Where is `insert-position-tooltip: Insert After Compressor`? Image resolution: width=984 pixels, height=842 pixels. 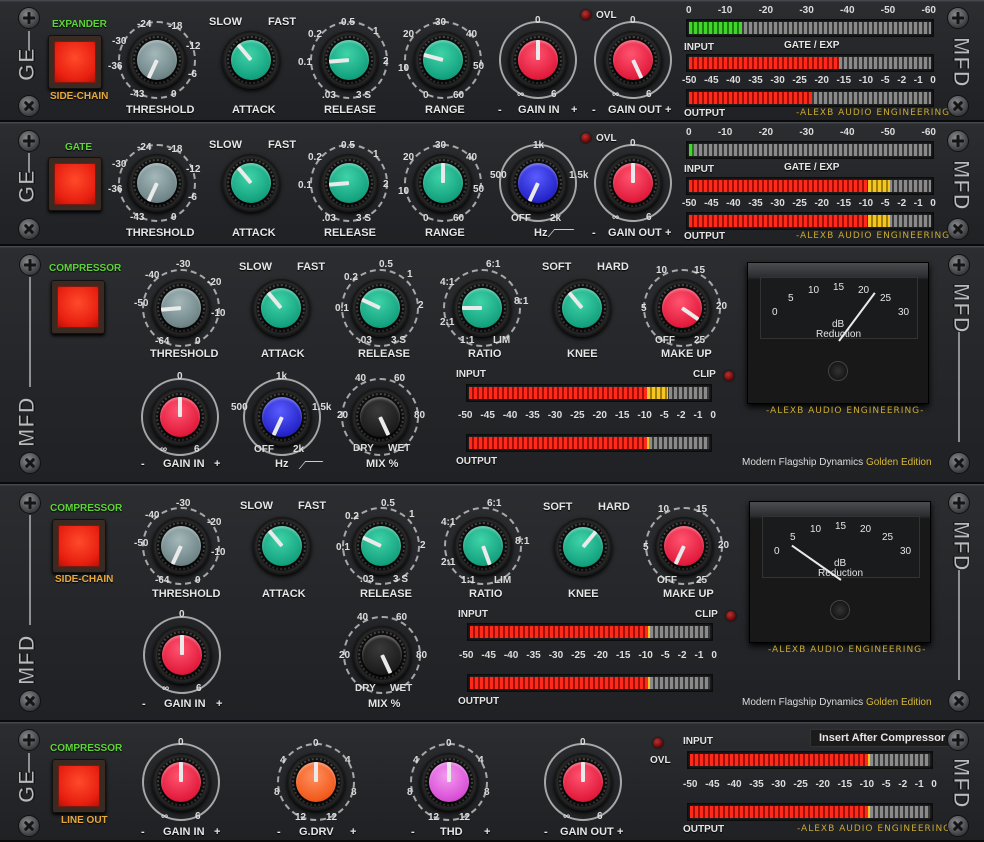
insert-position-tooltip: Insert After Compressor is located at coordinates (882, 738).